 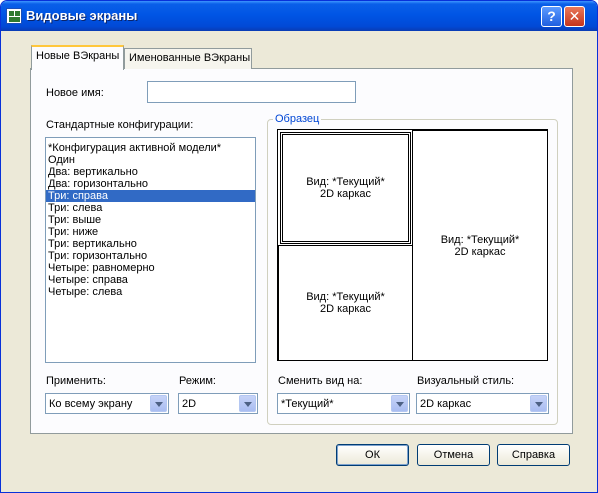 What do you see at coordinates (551, 16) in the screenshot?
I see `help-title-button: ?` at bounding box center [551, 16].